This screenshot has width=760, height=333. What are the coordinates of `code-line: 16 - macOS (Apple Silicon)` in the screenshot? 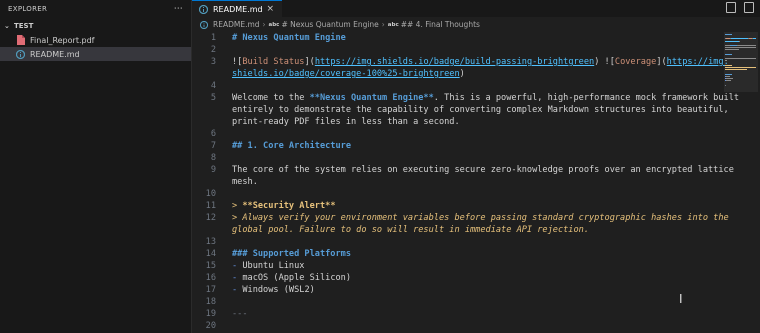 It's located at (457, 278).